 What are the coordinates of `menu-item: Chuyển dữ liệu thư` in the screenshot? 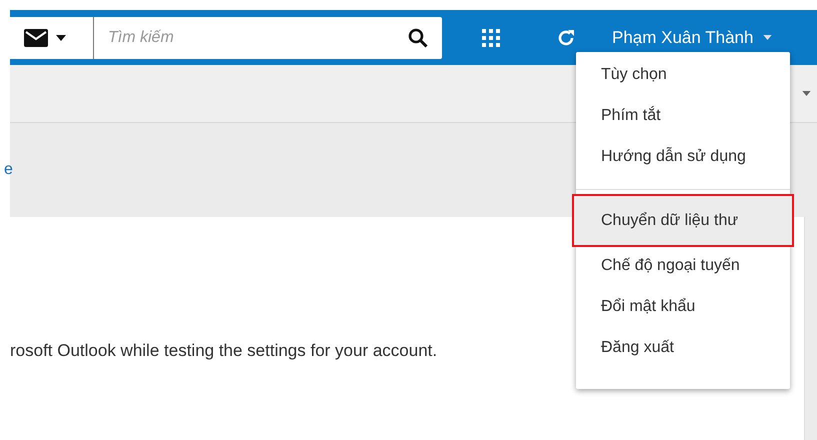 It's located at (683, 220).